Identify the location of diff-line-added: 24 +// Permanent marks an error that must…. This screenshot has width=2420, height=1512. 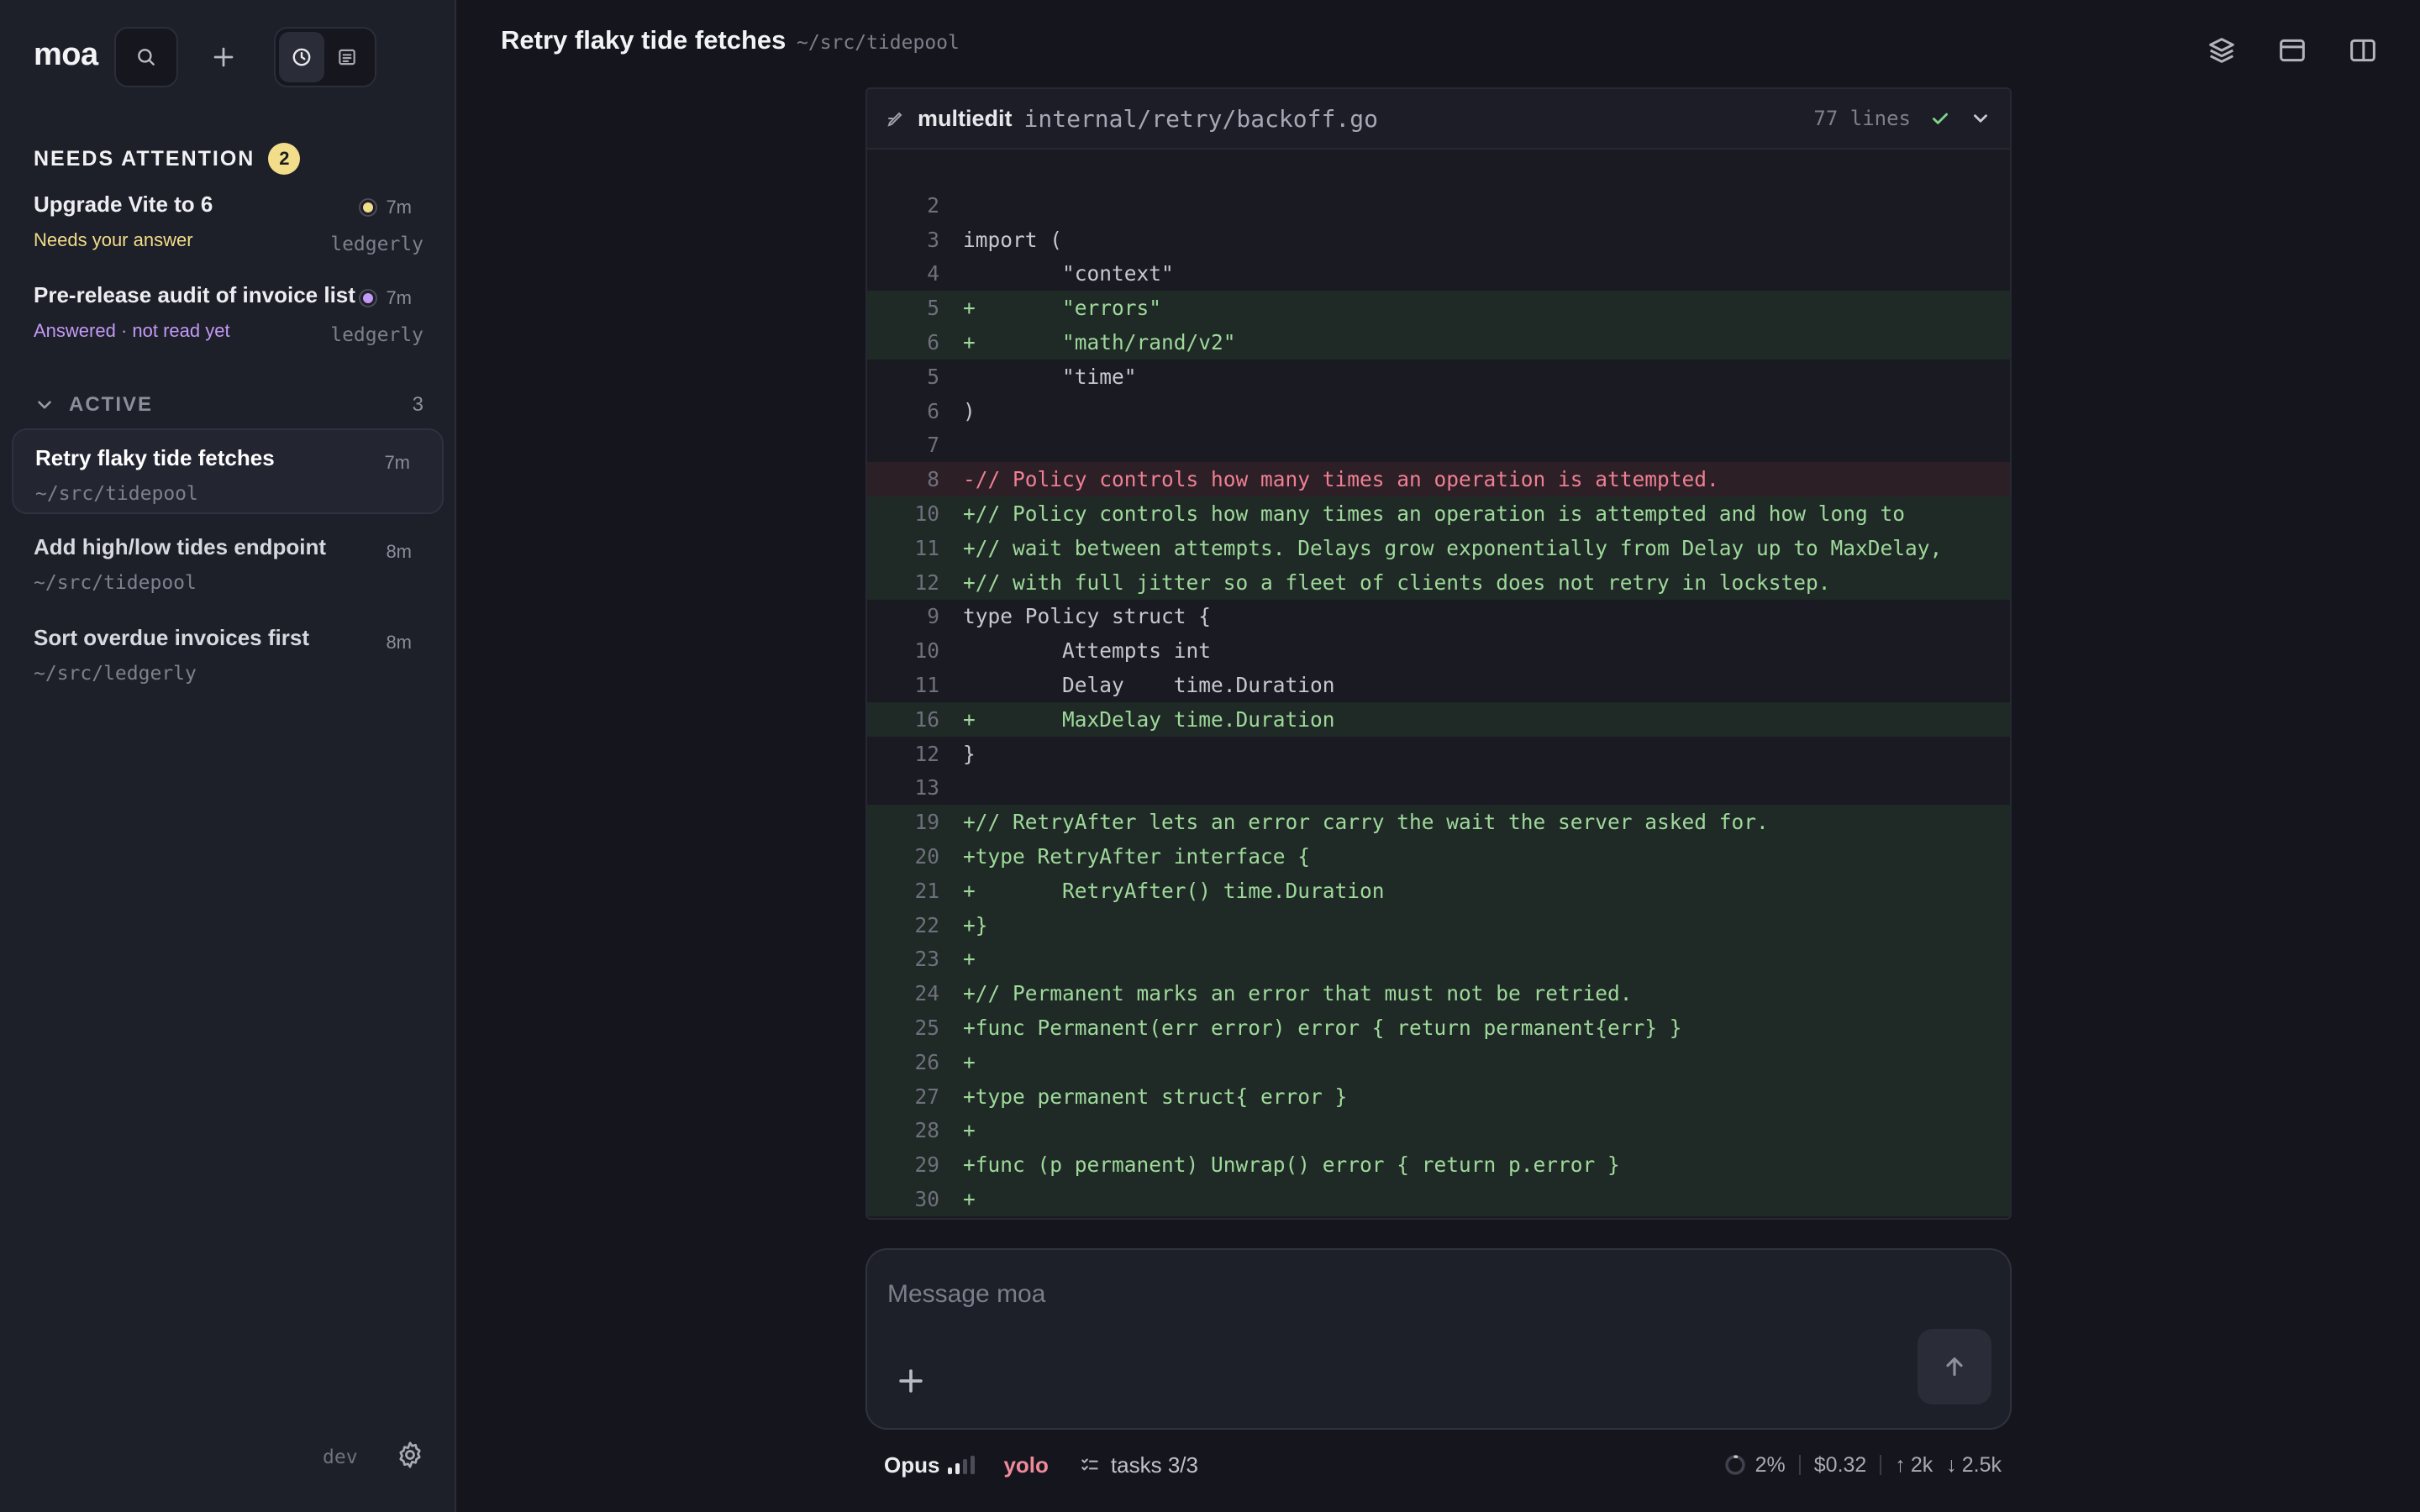
(1438, 993).